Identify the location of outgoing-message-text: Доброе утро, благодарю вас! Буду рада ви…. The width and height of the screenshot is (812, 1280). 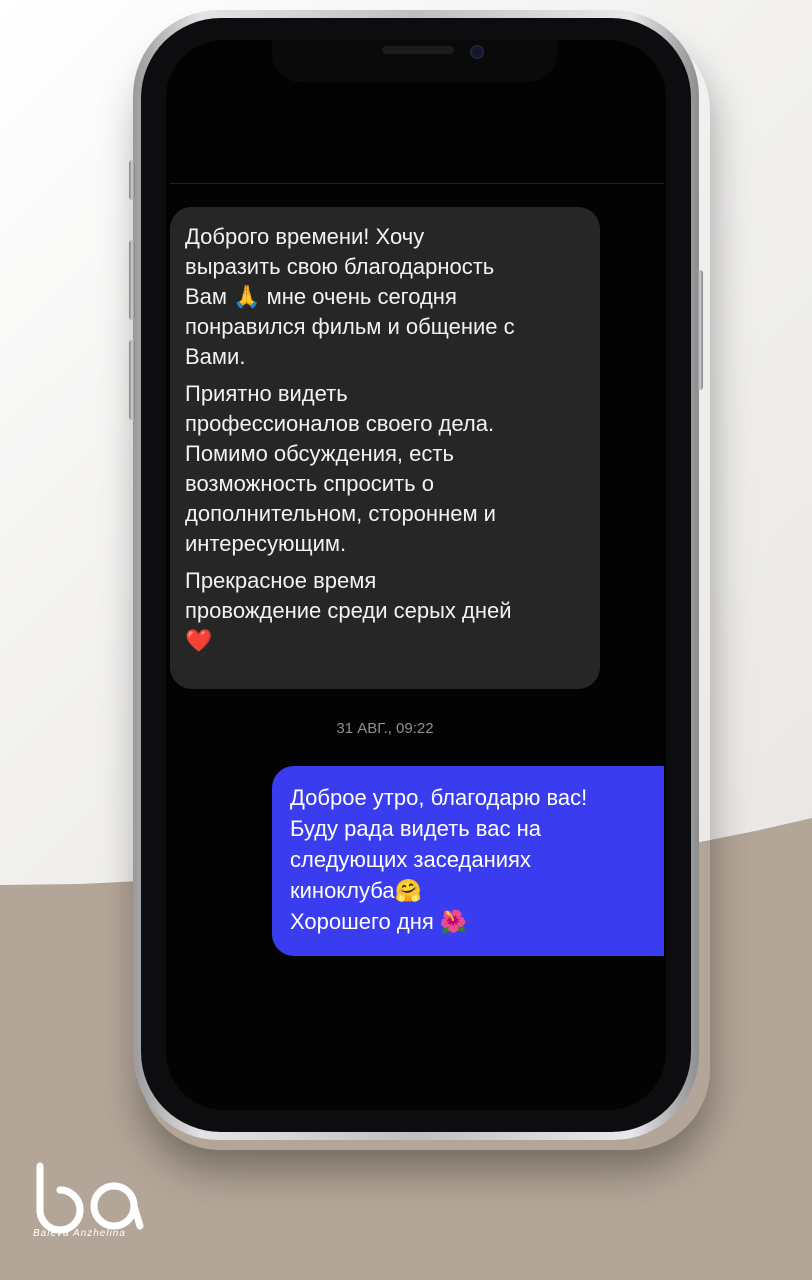
(439, 859).